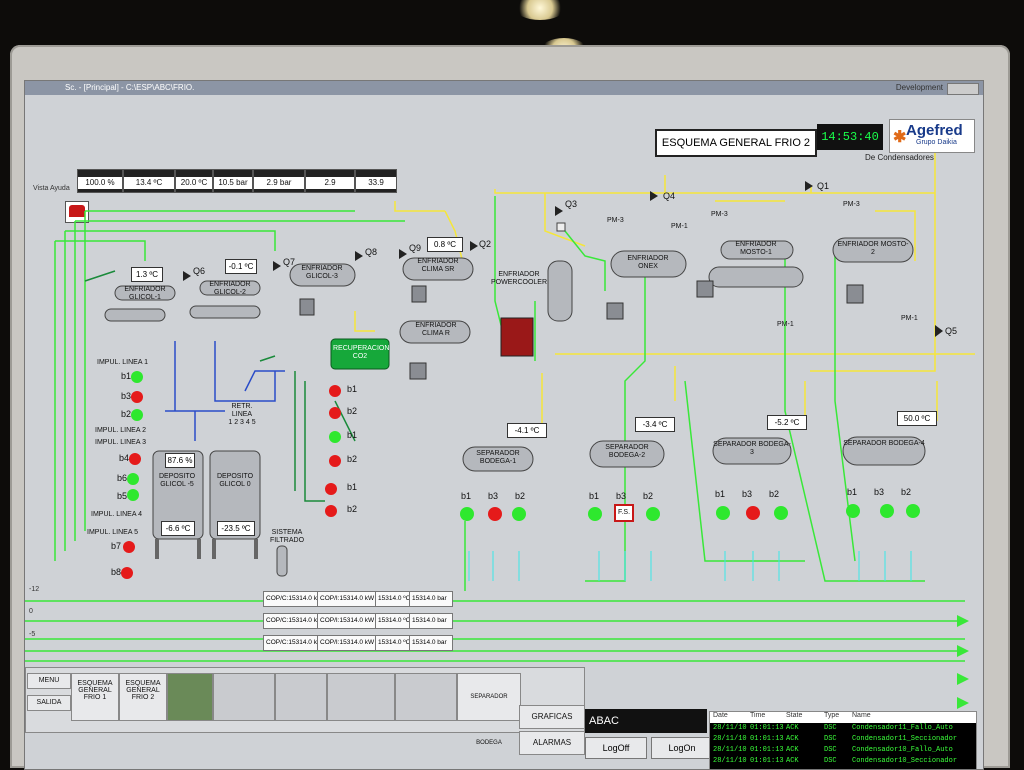 This screenshot has width=1024, height=770. What do you see at coordinates (682, 748) in the screenshot?
I see `logon-button: LogOn` at bounding box center [682, 748].